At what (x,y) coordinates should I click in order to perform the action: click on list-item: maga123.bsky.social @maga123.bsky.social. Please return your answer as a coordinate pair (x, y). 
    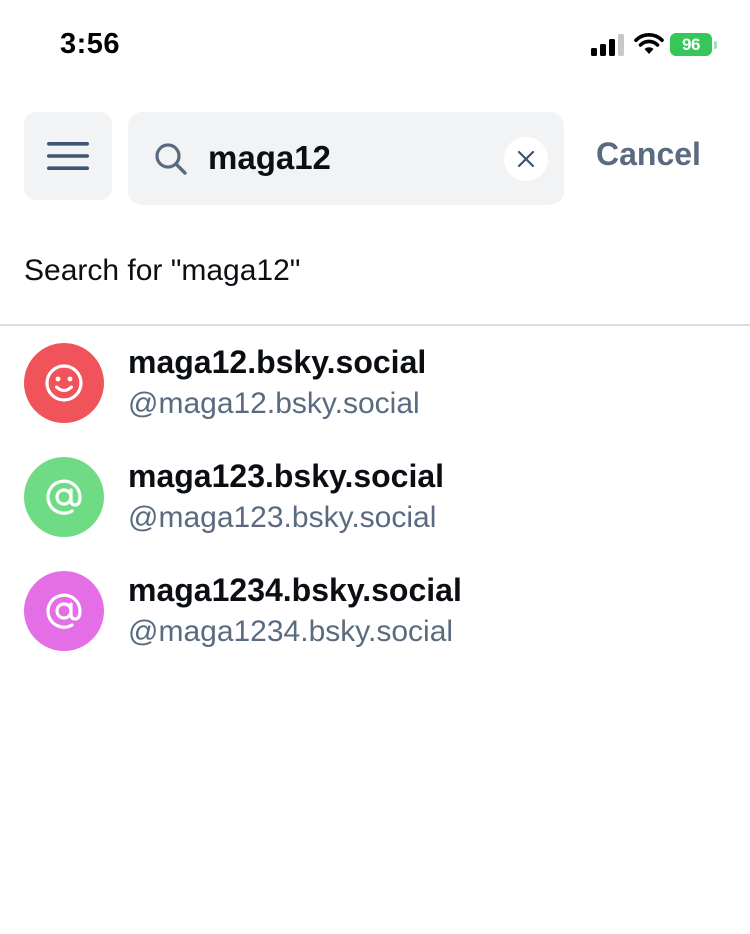
    Looking at the image, I should click on (375, 511).